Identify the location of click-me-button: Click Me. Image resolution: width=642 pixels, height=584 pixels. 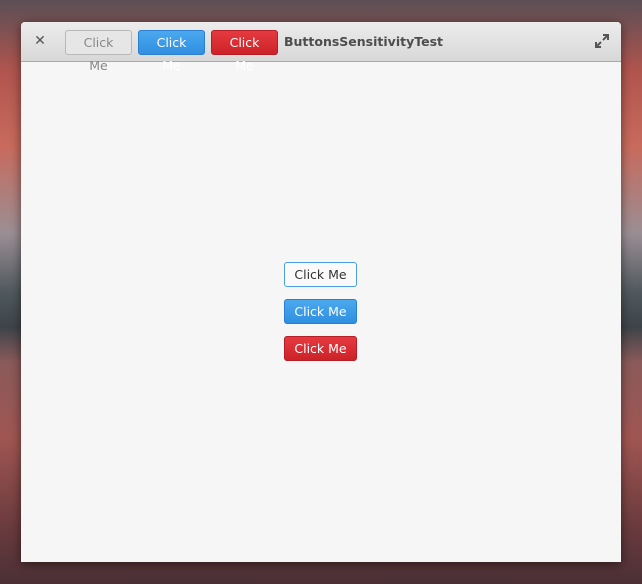
(320, 274).